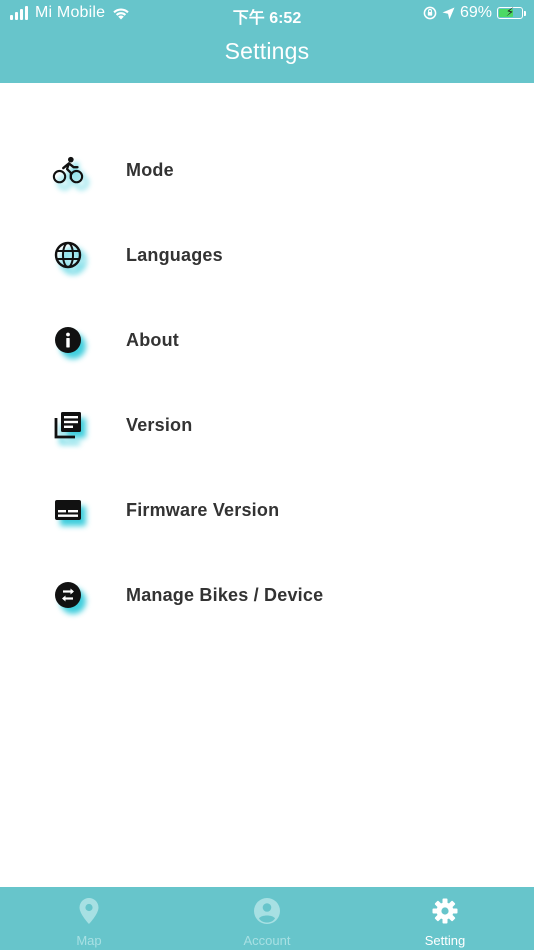 The width and height of the screenshot is (534, 950). What do you see at coordinates (267, 51) in the screenshot?
I see `page-title: Settings` at bounding box center [267, 51].